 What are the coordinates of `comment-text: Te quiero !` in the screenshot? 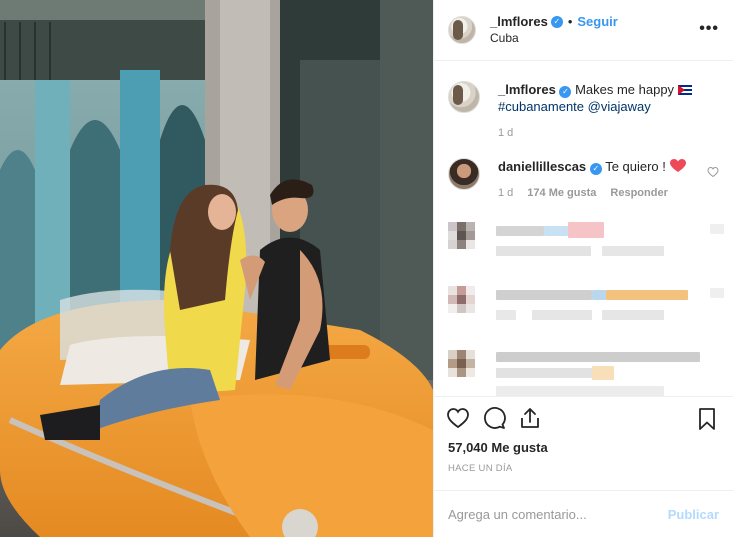 It's located at (635, 167).